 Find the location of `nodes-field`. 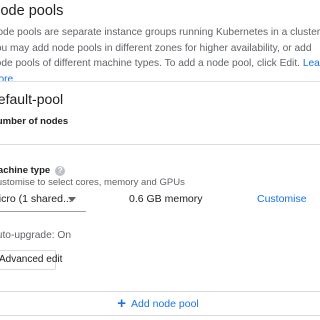

nodes-field is located at coordinates (160, 144).